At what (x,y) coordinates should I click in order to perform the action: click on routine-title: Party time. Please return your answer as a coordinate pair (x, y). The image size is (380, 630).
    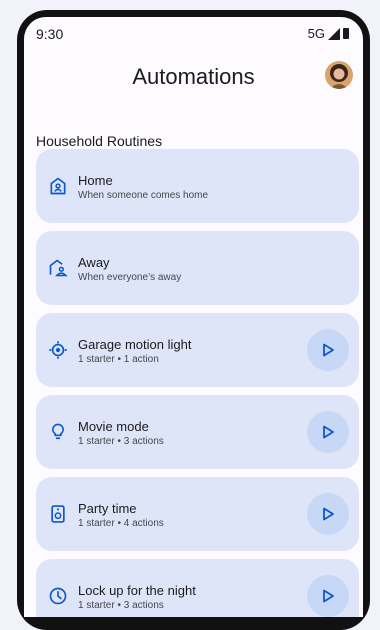
    Looking at the image, I should click on (107, 508).